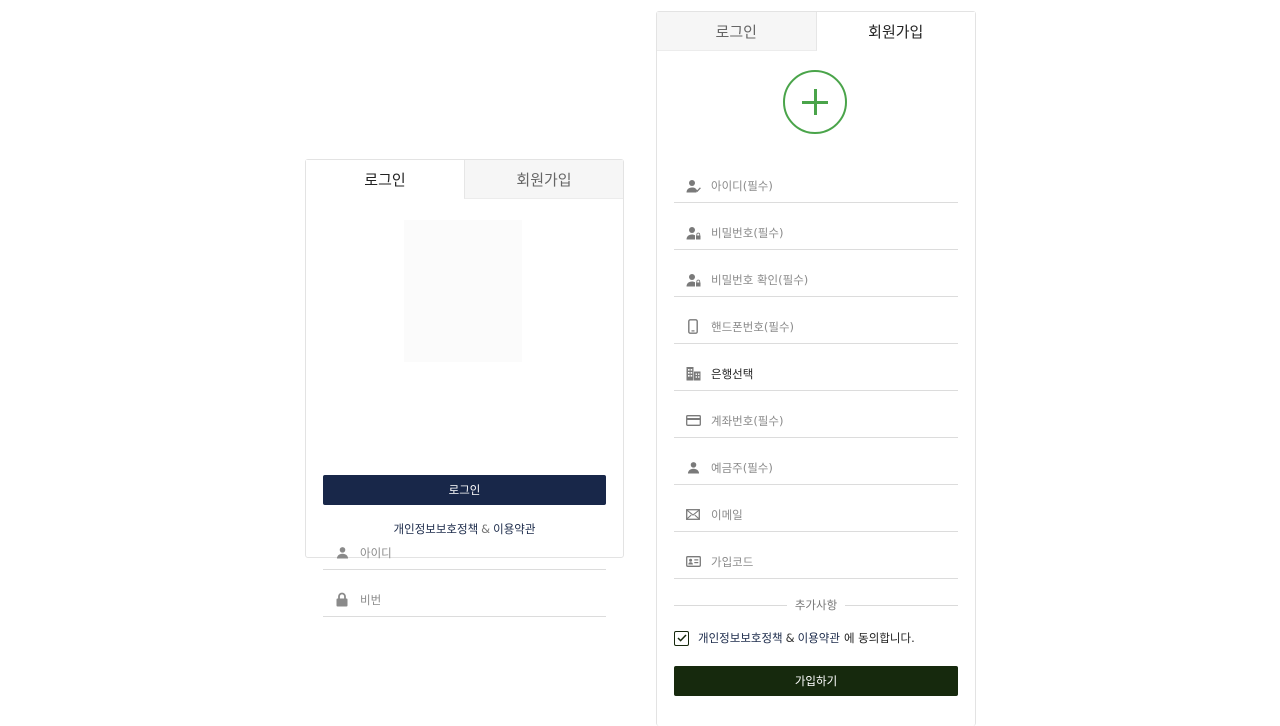  I want to click on login-button: 로그인, so click(464, 490).